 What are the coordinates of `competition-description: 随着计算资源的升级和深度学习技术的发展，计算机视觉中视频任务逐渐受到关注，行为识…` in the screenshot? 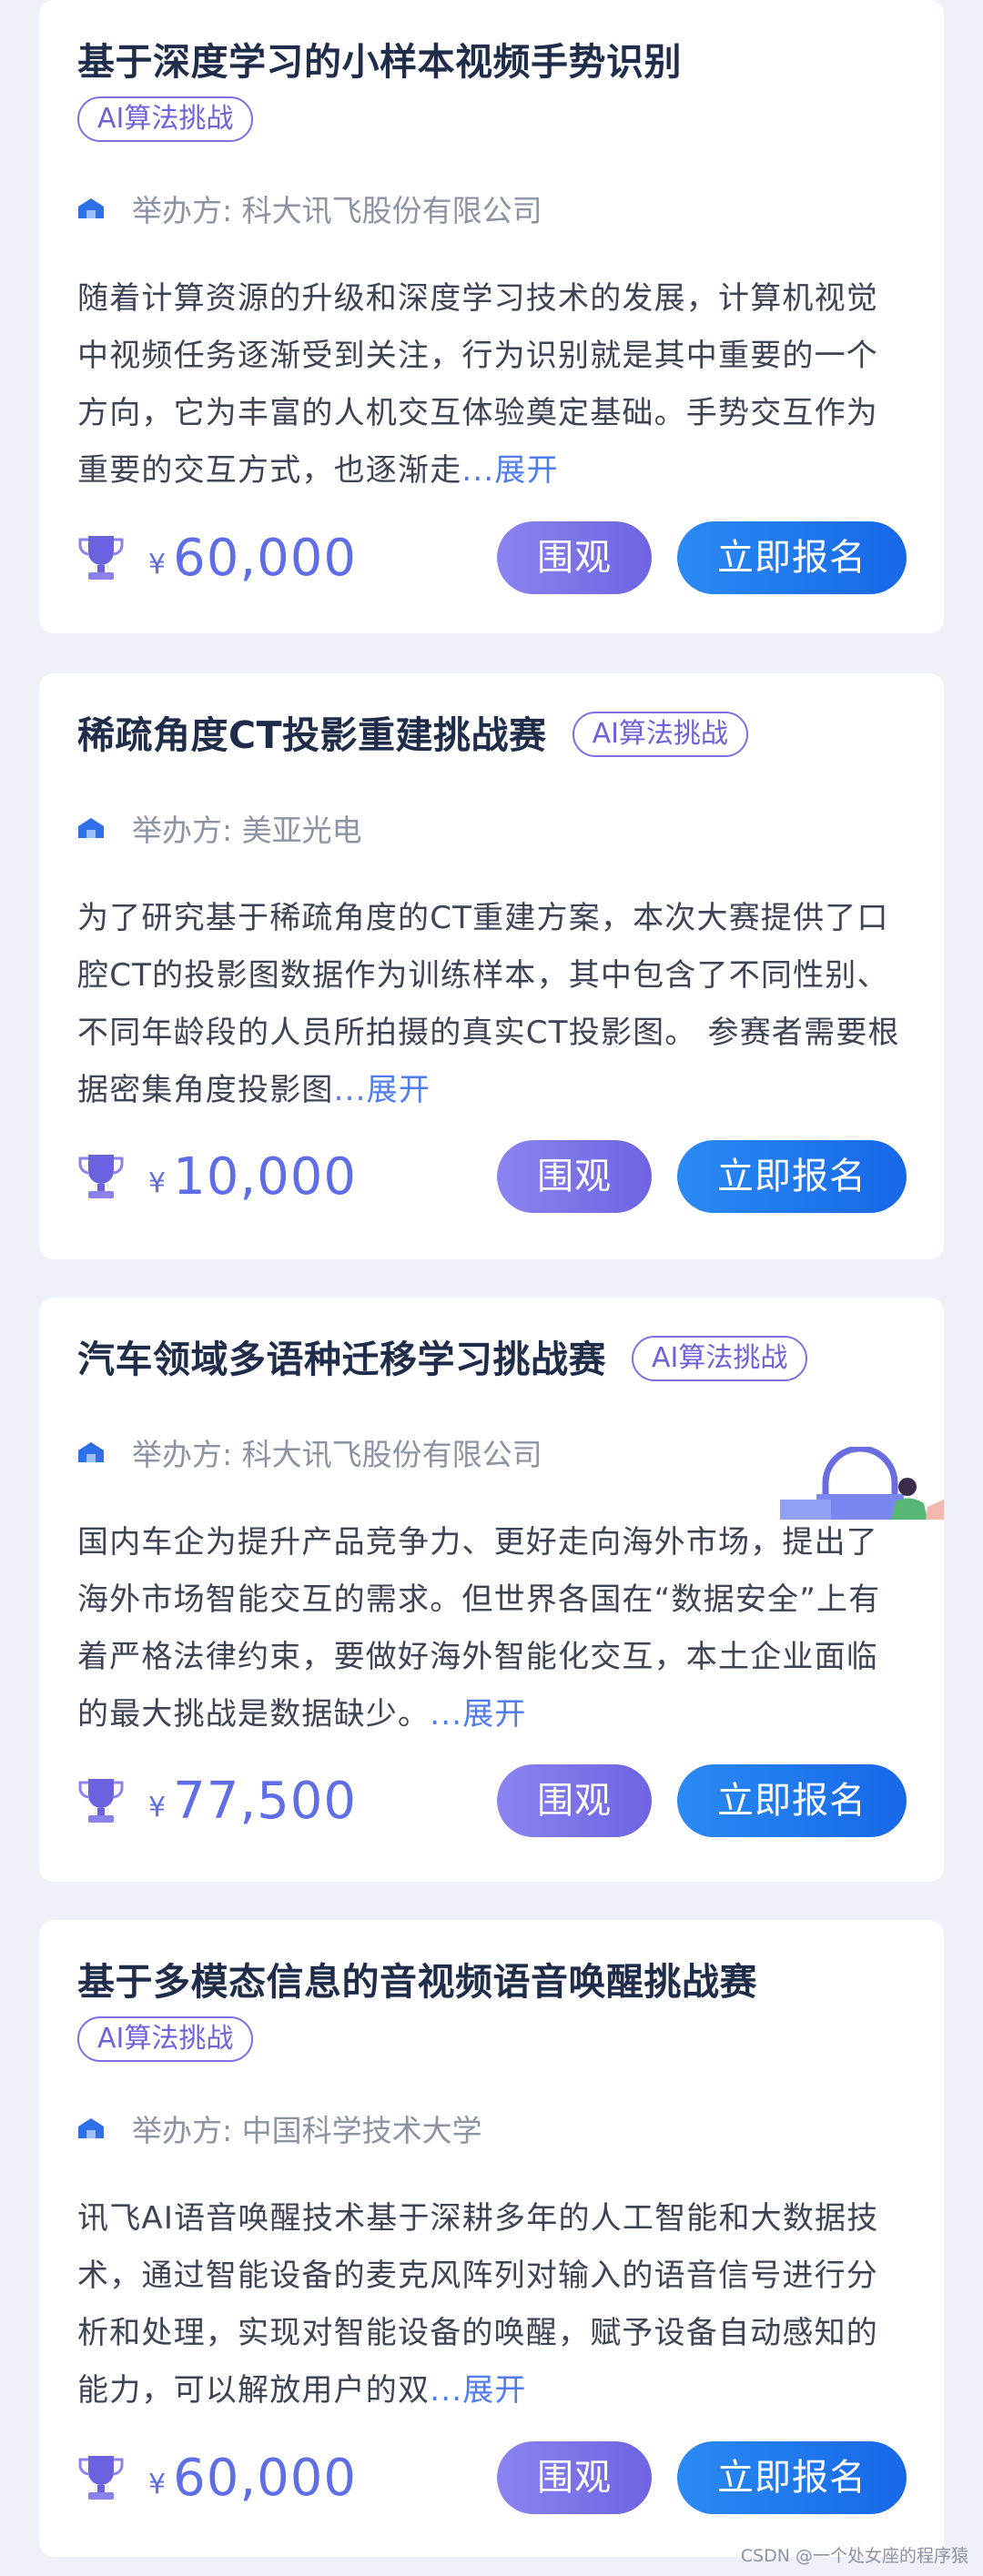 It's located at (491, 385).